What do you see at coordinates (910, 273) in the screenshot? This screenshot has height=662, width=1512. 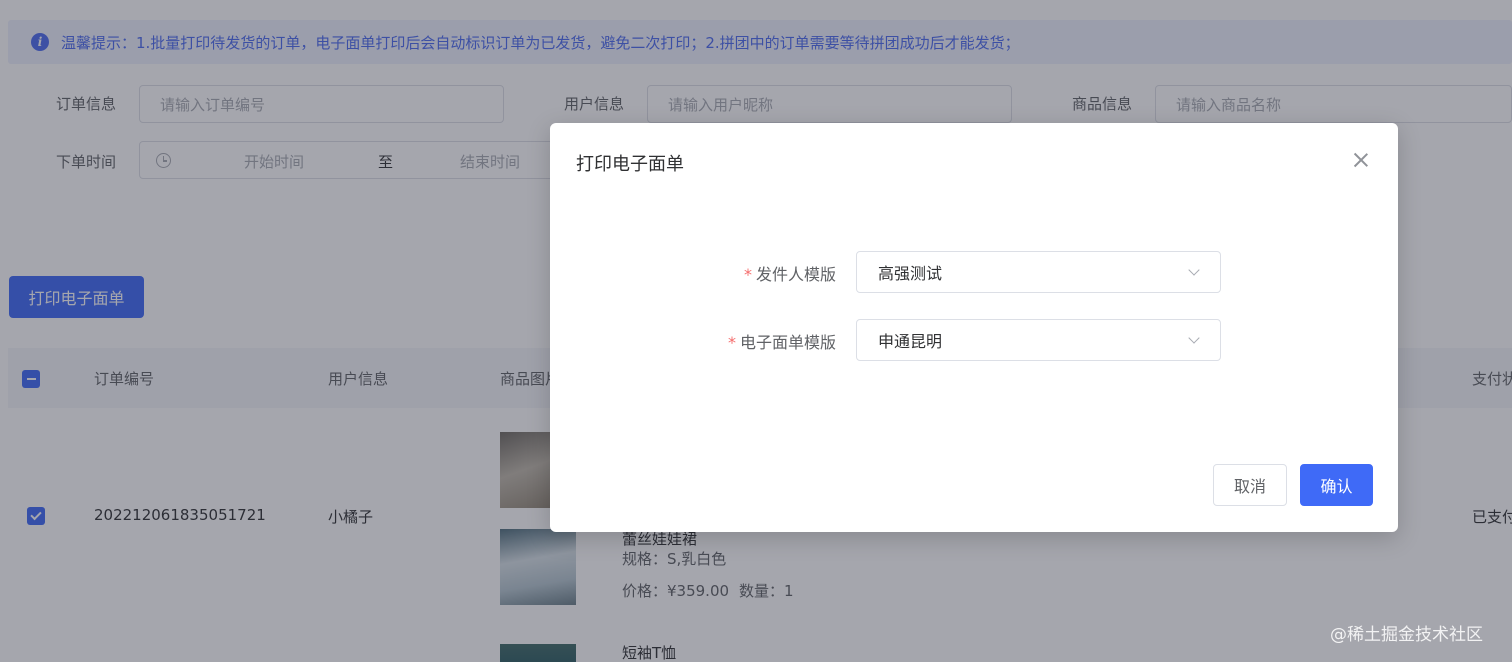 I see `sender-template-value: 高强测试` at bounding box center [910, 273].